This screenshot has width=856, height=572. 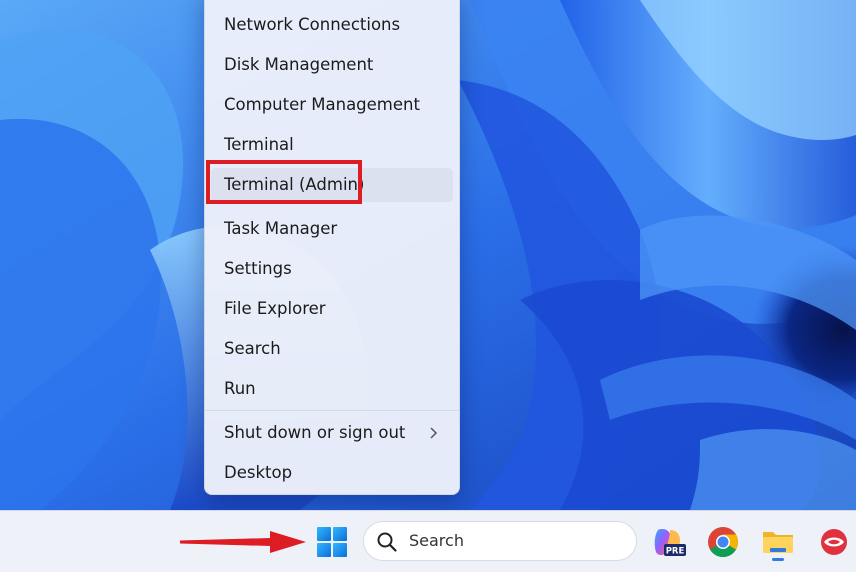 What do you see at coordinates (281, 228) in the screenshot?
I see `menu-item-label: Task Manager` at bounding box center [281, 228].